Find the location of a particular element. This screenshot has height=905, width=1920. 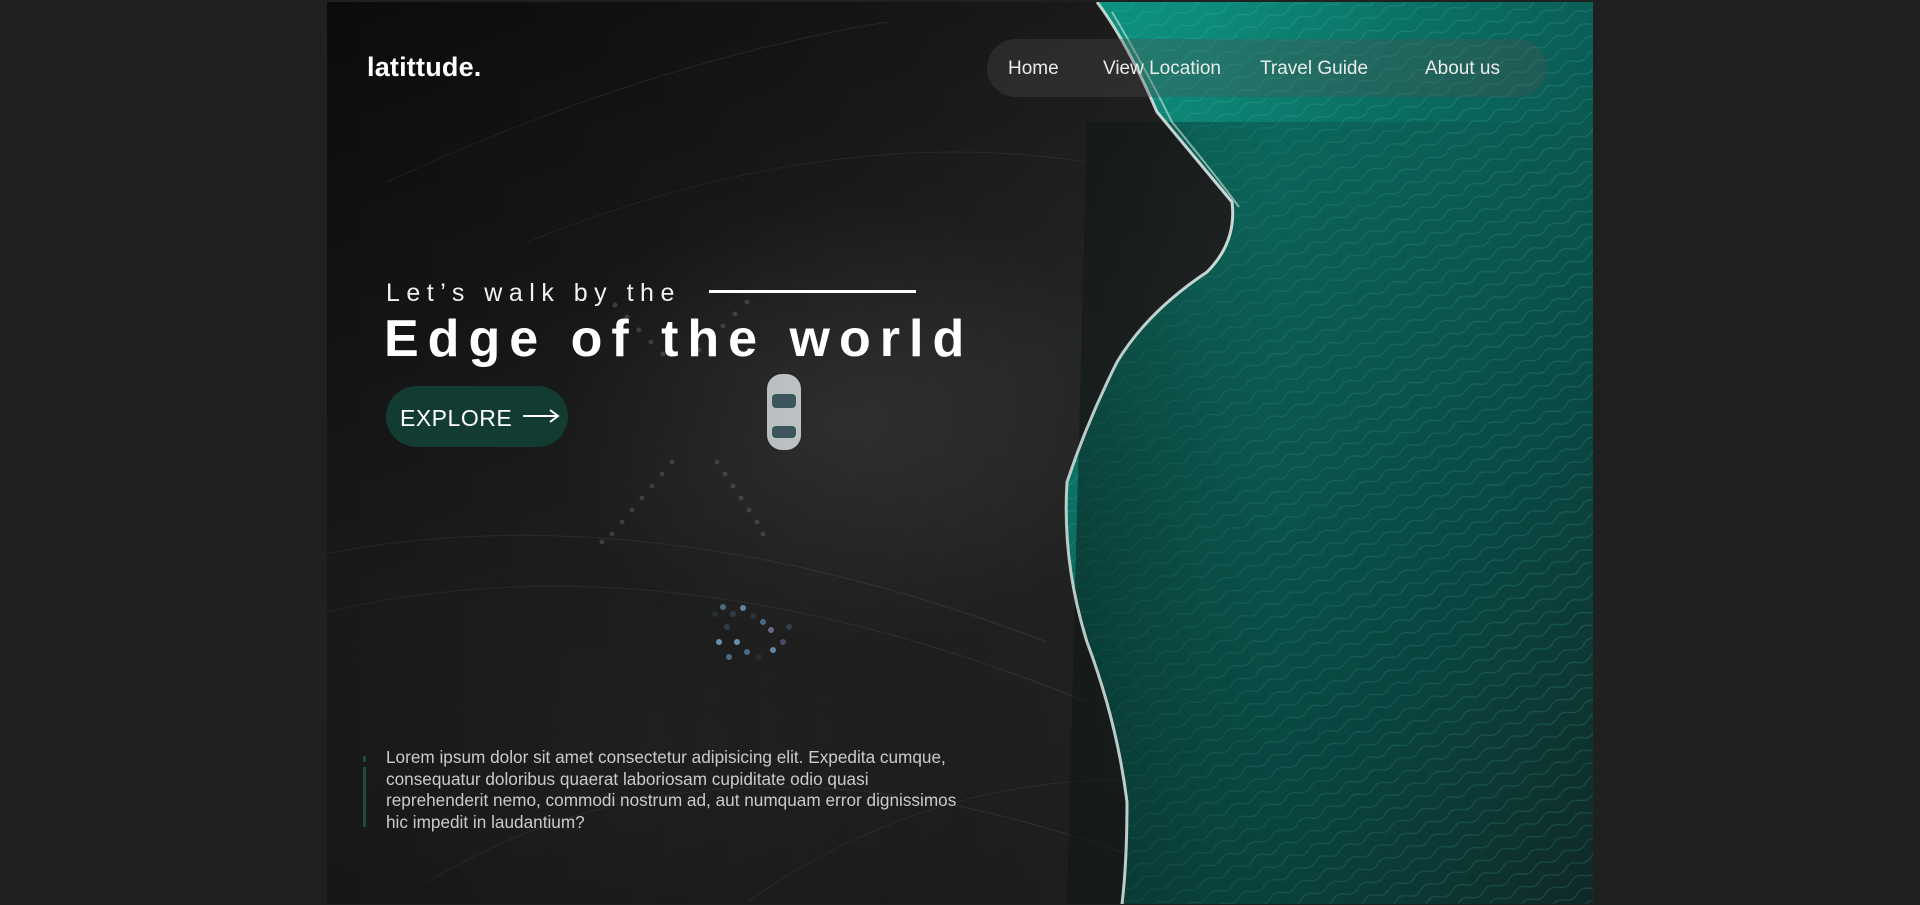

explore-button: EXPLORE is located at coordinates (477, 416).